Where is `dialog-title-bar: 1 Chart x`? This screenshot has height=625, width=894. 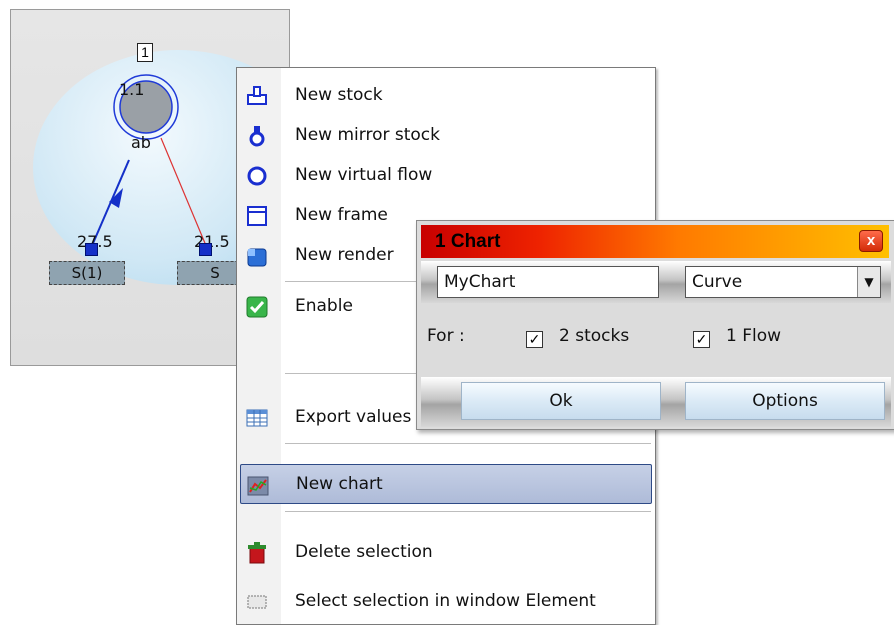 dialog-title-bar: 1 Chart x is located at coordinates (655, 241).